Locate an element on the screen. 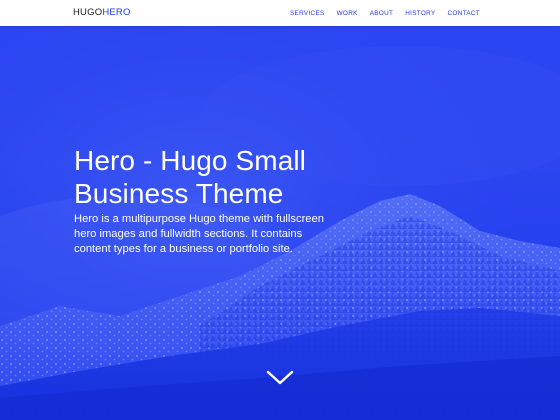 The height and width of the screenshot is (420, 560). brand-logo: HUGOHERO is located at coordinates (102, 13).